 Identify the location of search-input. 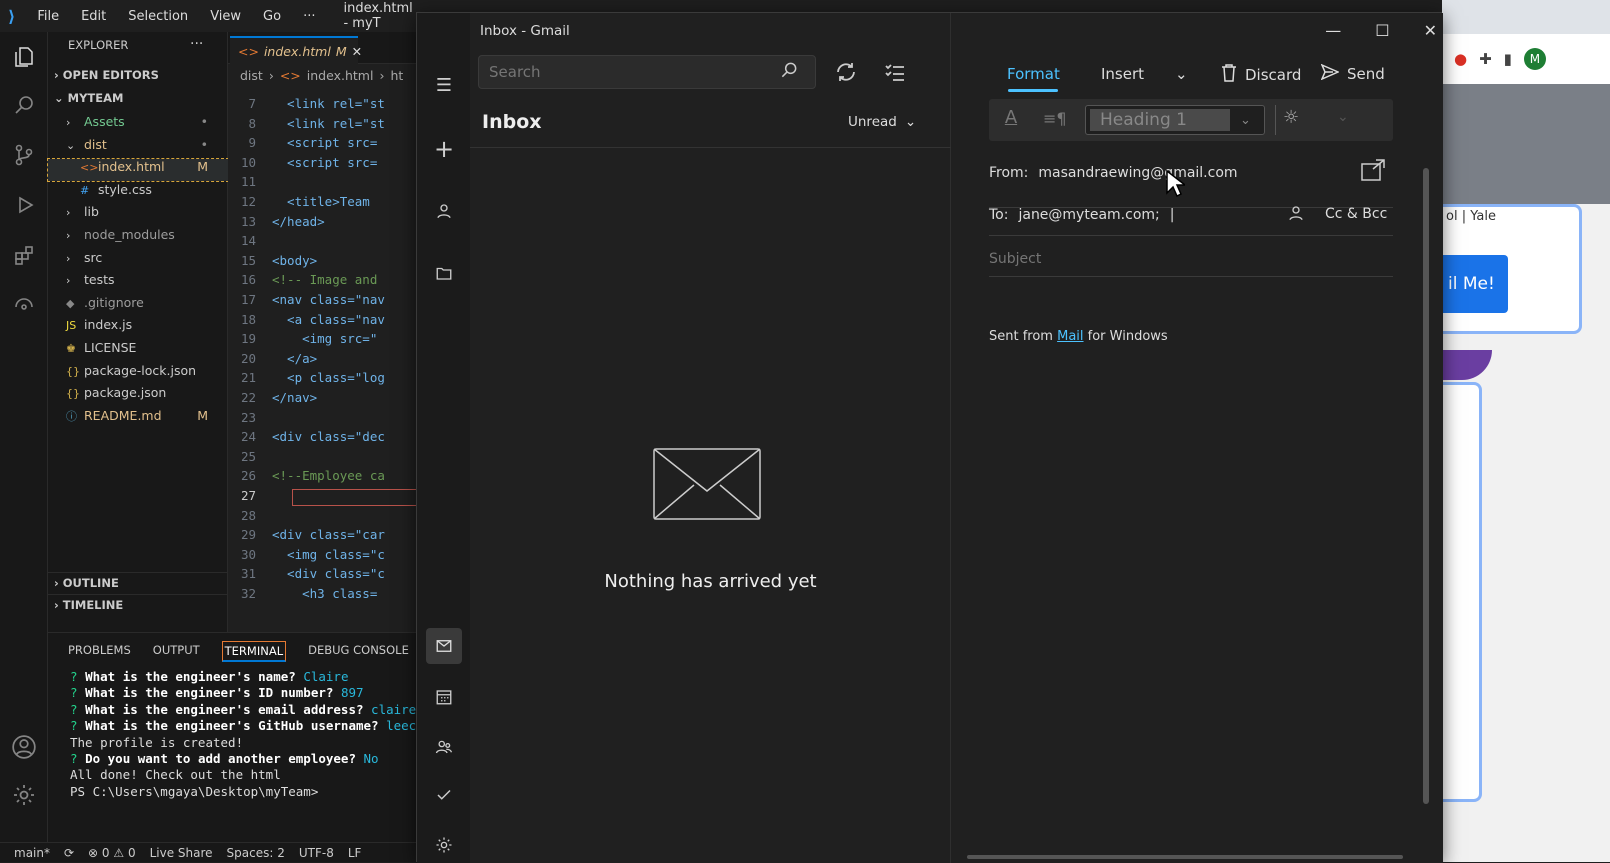
(629, 72).